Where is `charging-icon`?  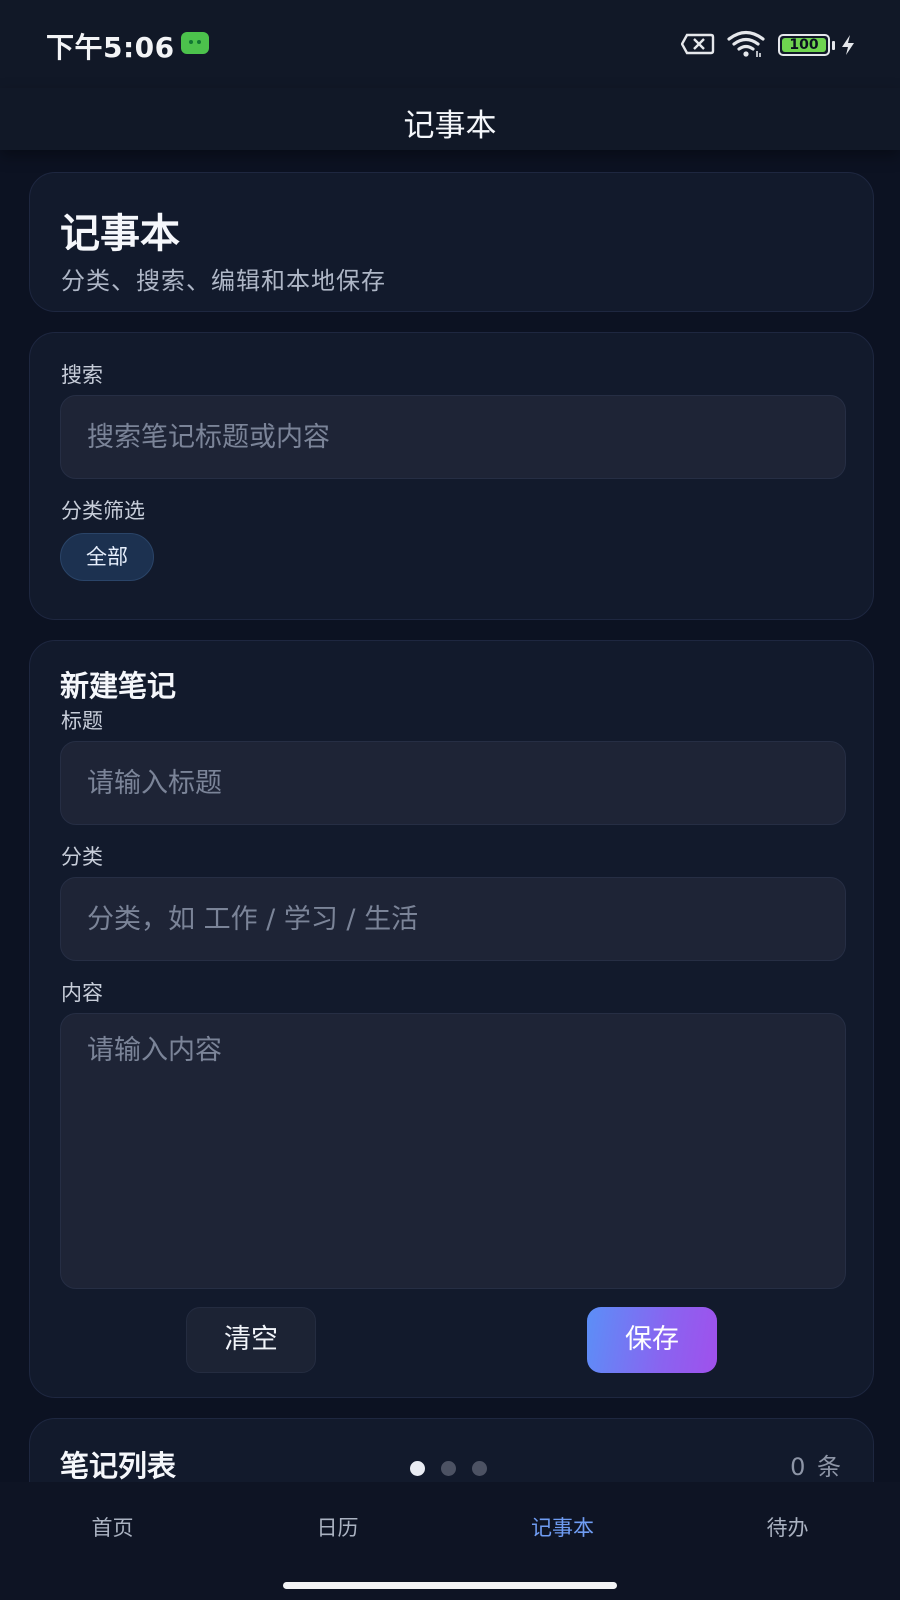 charging-icon is located at coordinates (848, 45).